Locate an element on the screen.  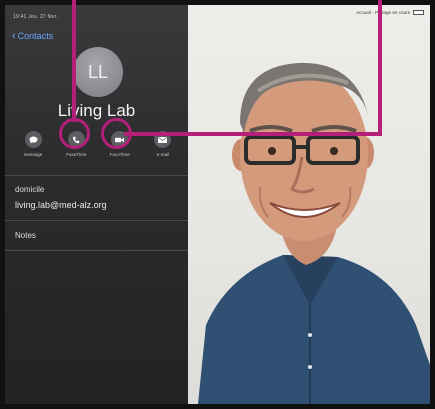
highlight-ring-video is located at coordinates (116, 133).